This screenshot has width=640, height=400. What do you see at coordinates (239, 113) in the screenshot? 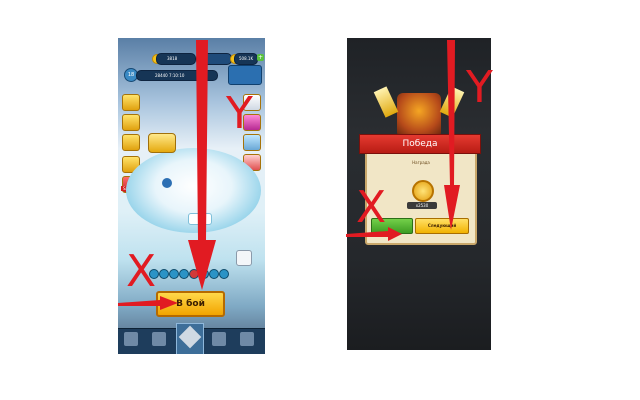
I see `left-y-label: Y` at bounding box center [239, 113].